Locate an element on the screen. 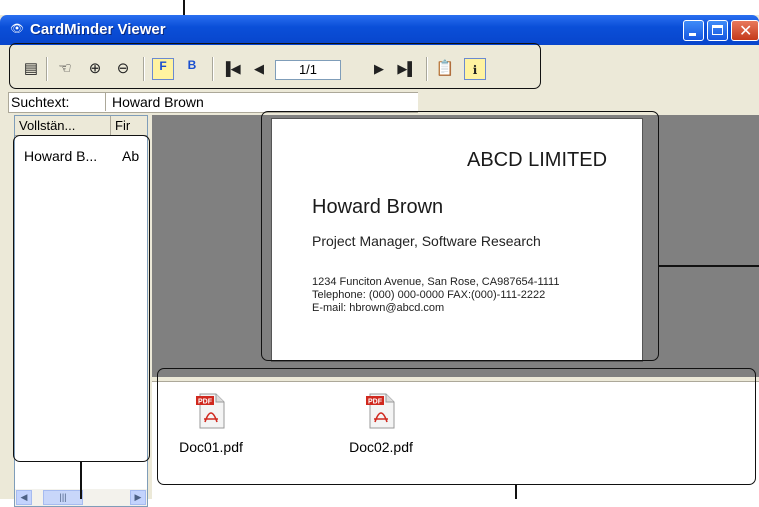 The height and width of the screenshot is (507, 759). callout-card-list is located at coordinates (81, 298).